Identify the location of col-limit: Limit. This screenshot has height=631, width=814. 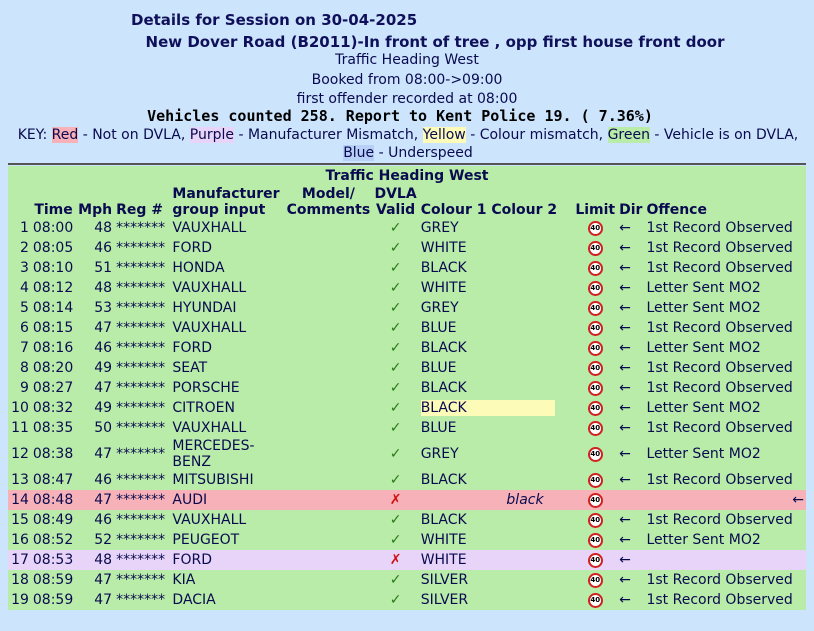
(595, 202).